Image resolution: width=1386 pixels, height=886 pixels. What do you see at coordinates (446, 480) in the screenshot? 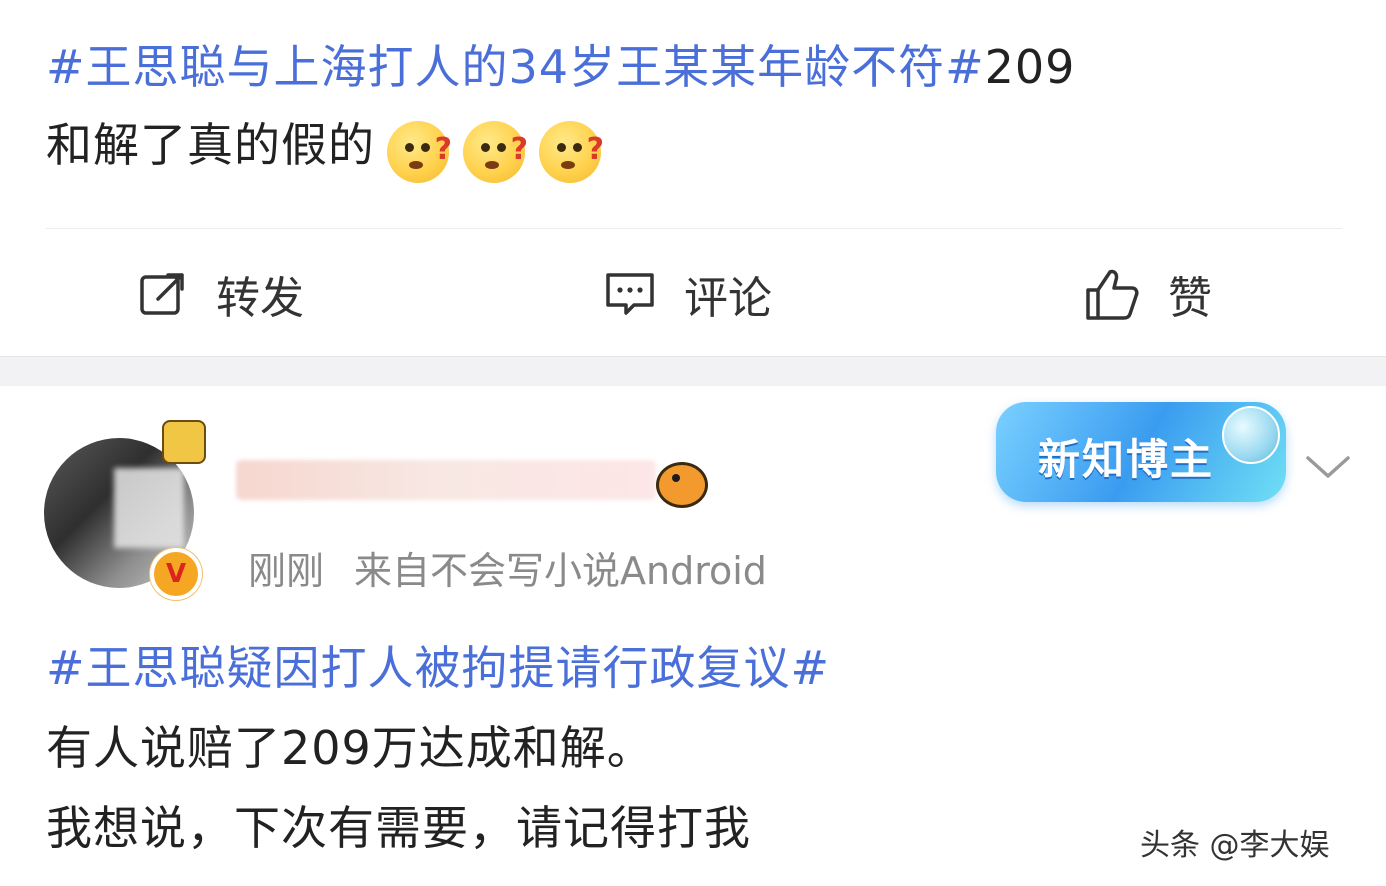
I see `username-blurred` at bounding box center [446, 480].